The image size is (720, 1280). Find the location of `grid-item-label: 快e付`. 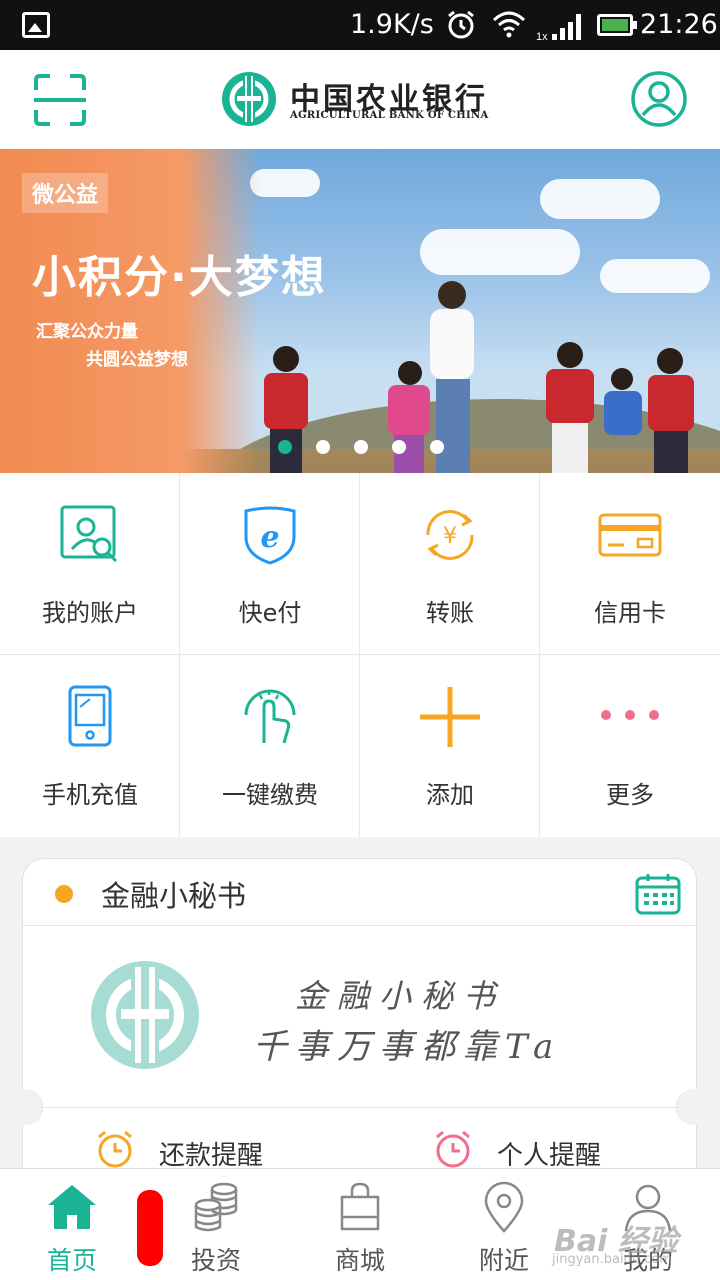

grid-item-label: 快e付 is located at coordinates (270, 613).